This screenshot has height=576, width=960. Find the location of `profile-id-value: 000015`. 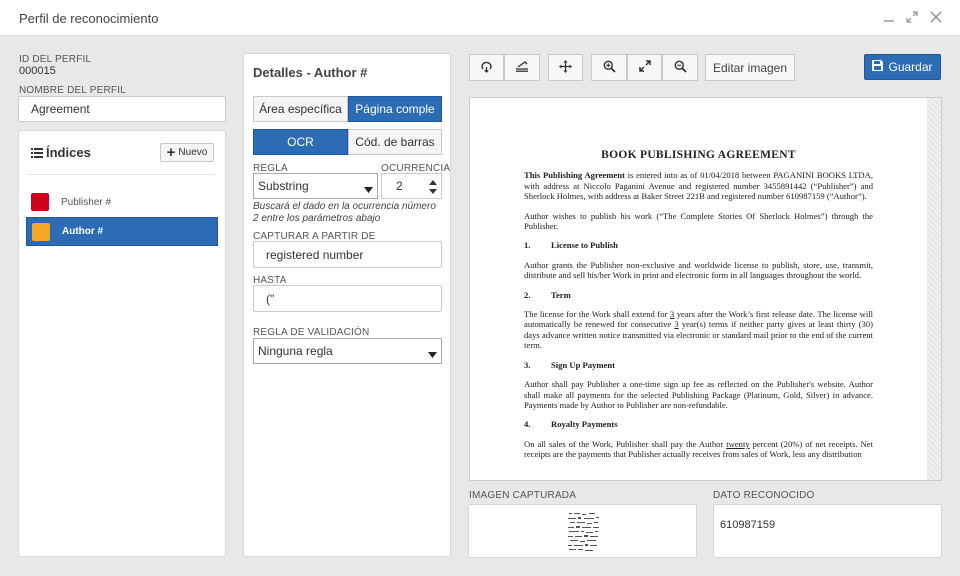

profile-id-value: 000015 is located at coordinates (37, 71).